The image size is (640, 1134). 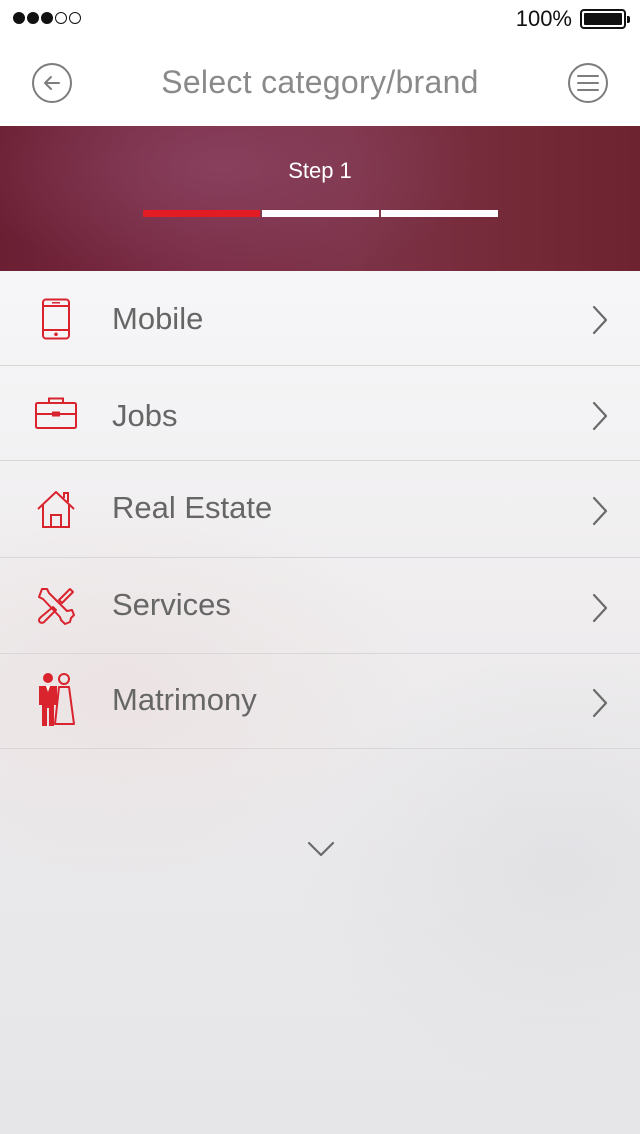 I want to click on chevron-down-icon, so click(x=321, y=849).